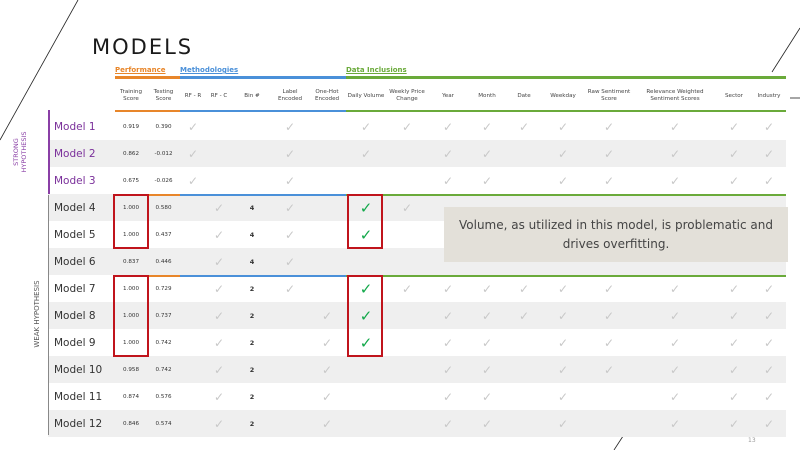  What do you see at coordinates (130, 153) in the screenshot?
I see `training-value: 0.862` at bounding box center [130, 153].